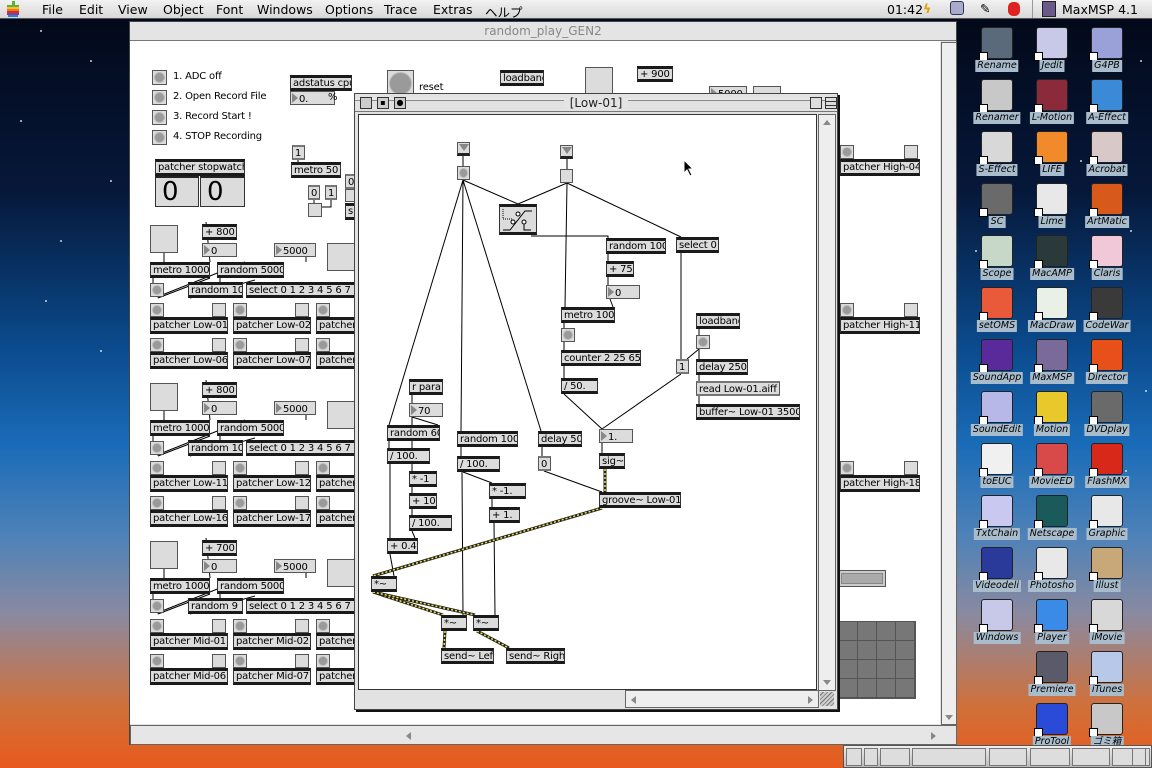 The height and width of the screenshot is (768, 1152). What do you see at coordinates (504, 11) in the screenshot?
I see `menu-help: ヘルプ` at bounding box center [504, 11].